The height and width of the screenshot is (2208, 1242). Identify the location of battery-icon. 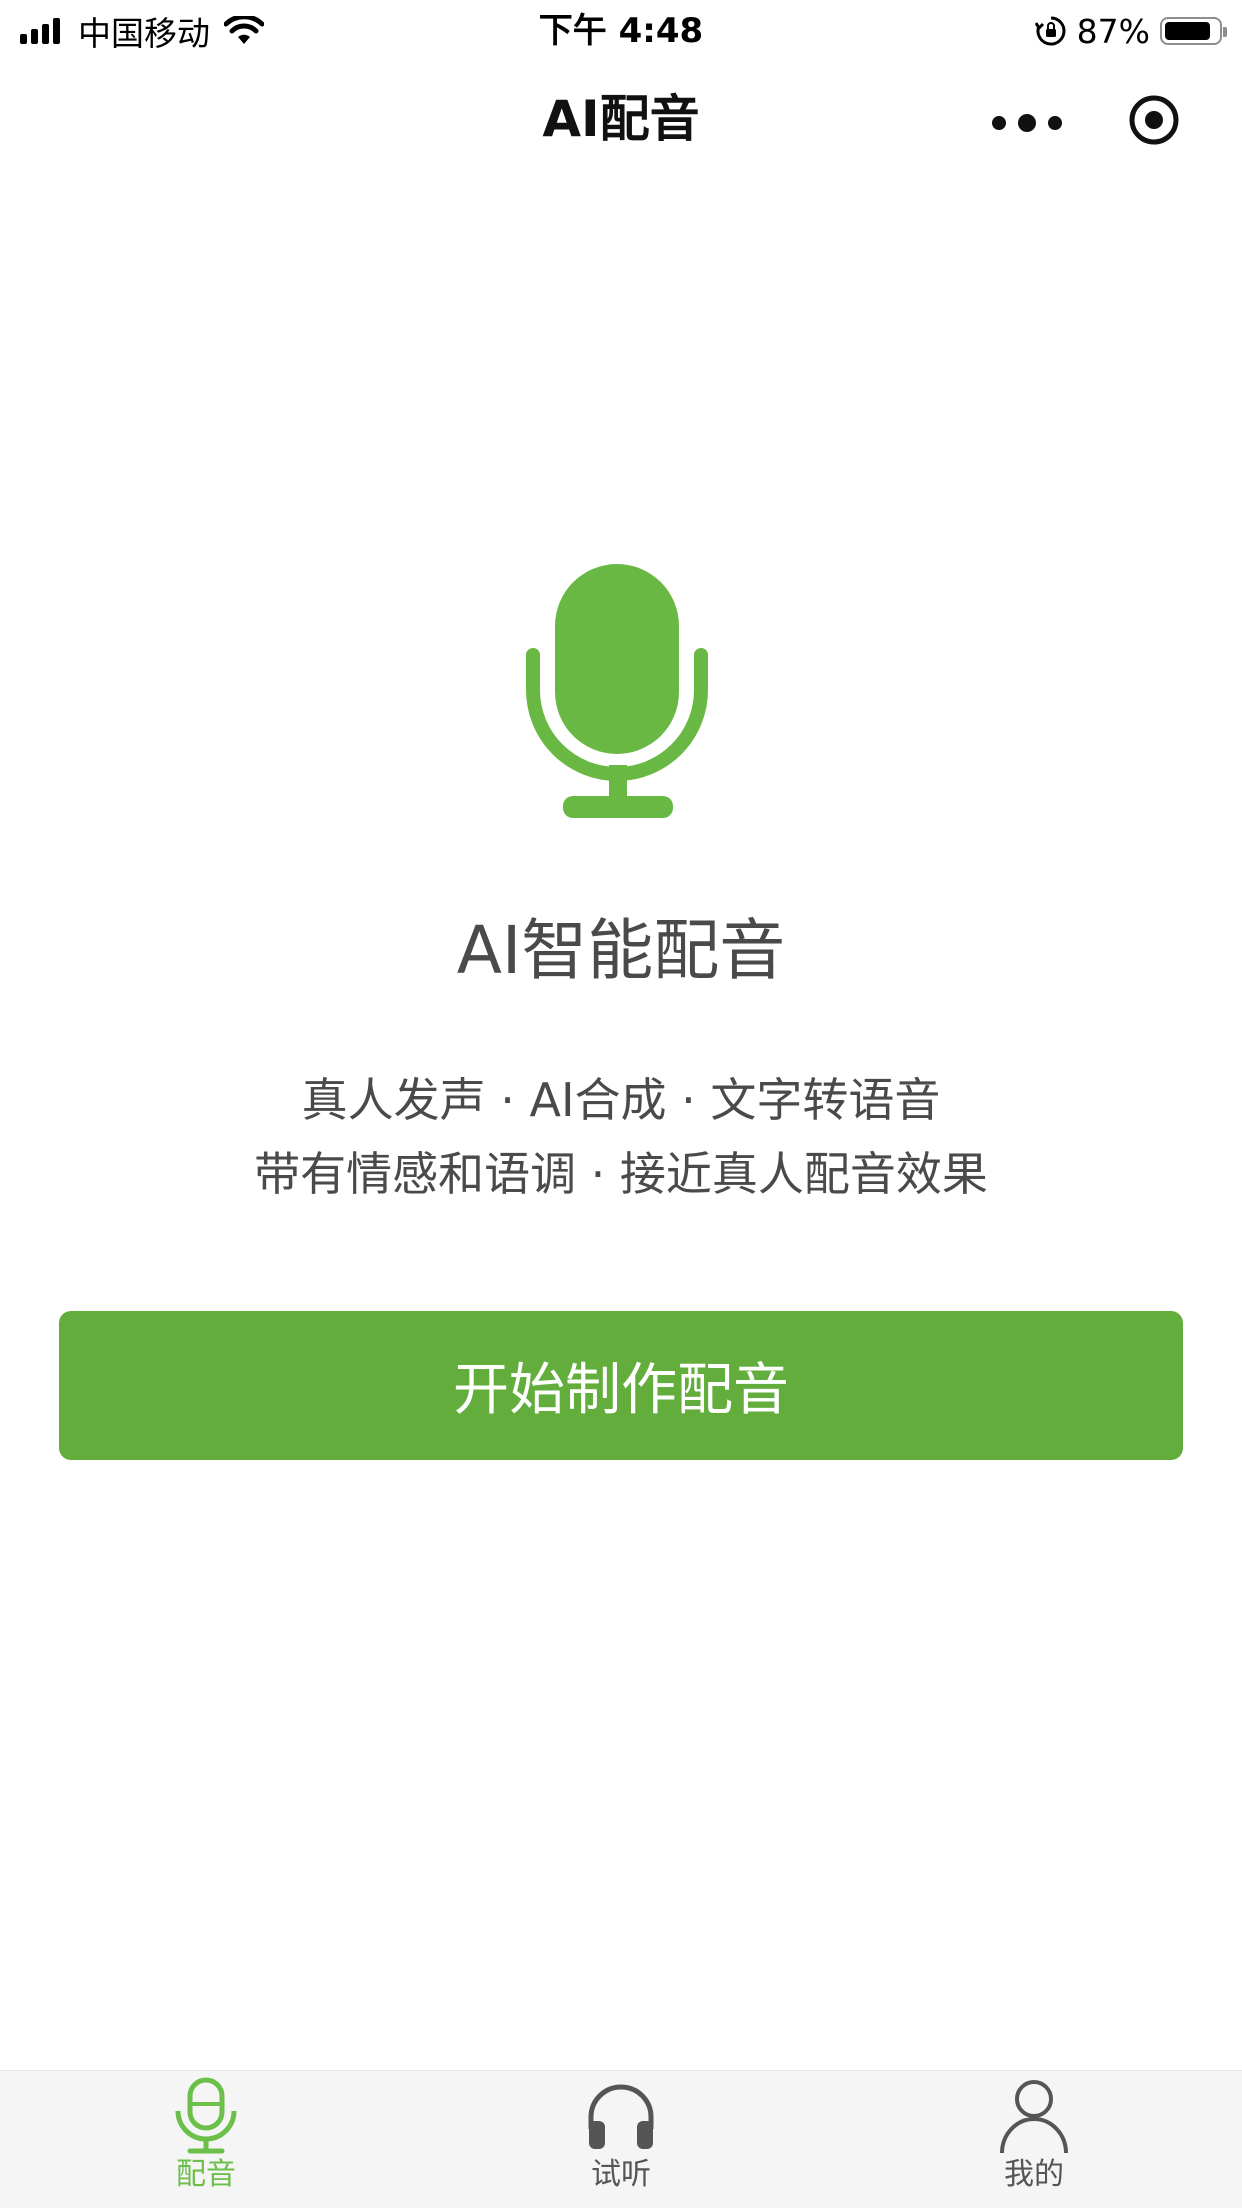
(1193, 31).